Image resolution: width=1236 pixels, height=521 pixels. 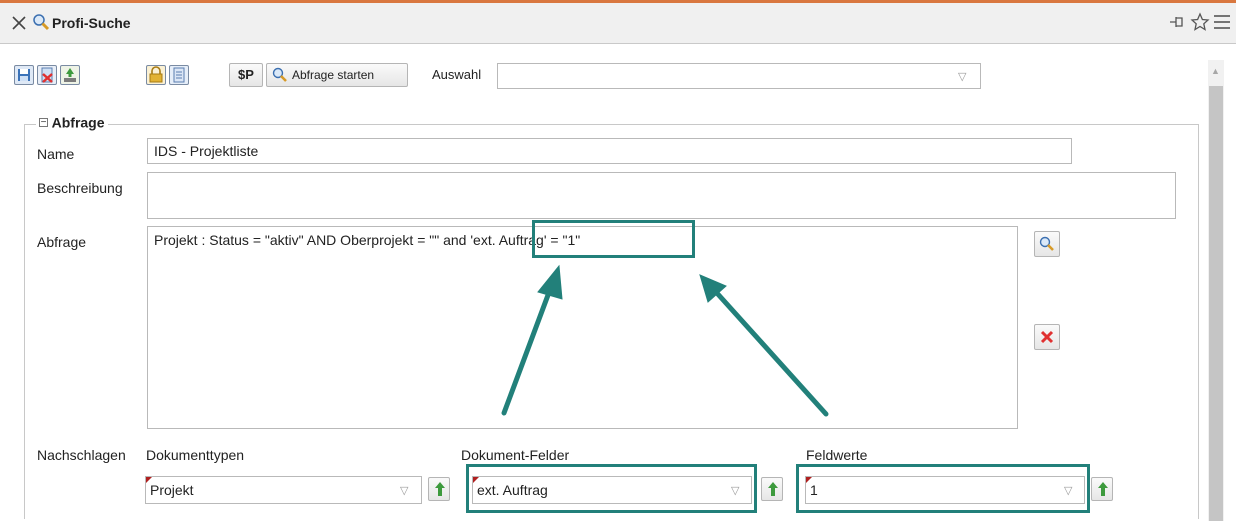 What do you see at coordinates (665, 340) in the screenshot?
I see `annotation-arrows` at bounding box center [665, 340].